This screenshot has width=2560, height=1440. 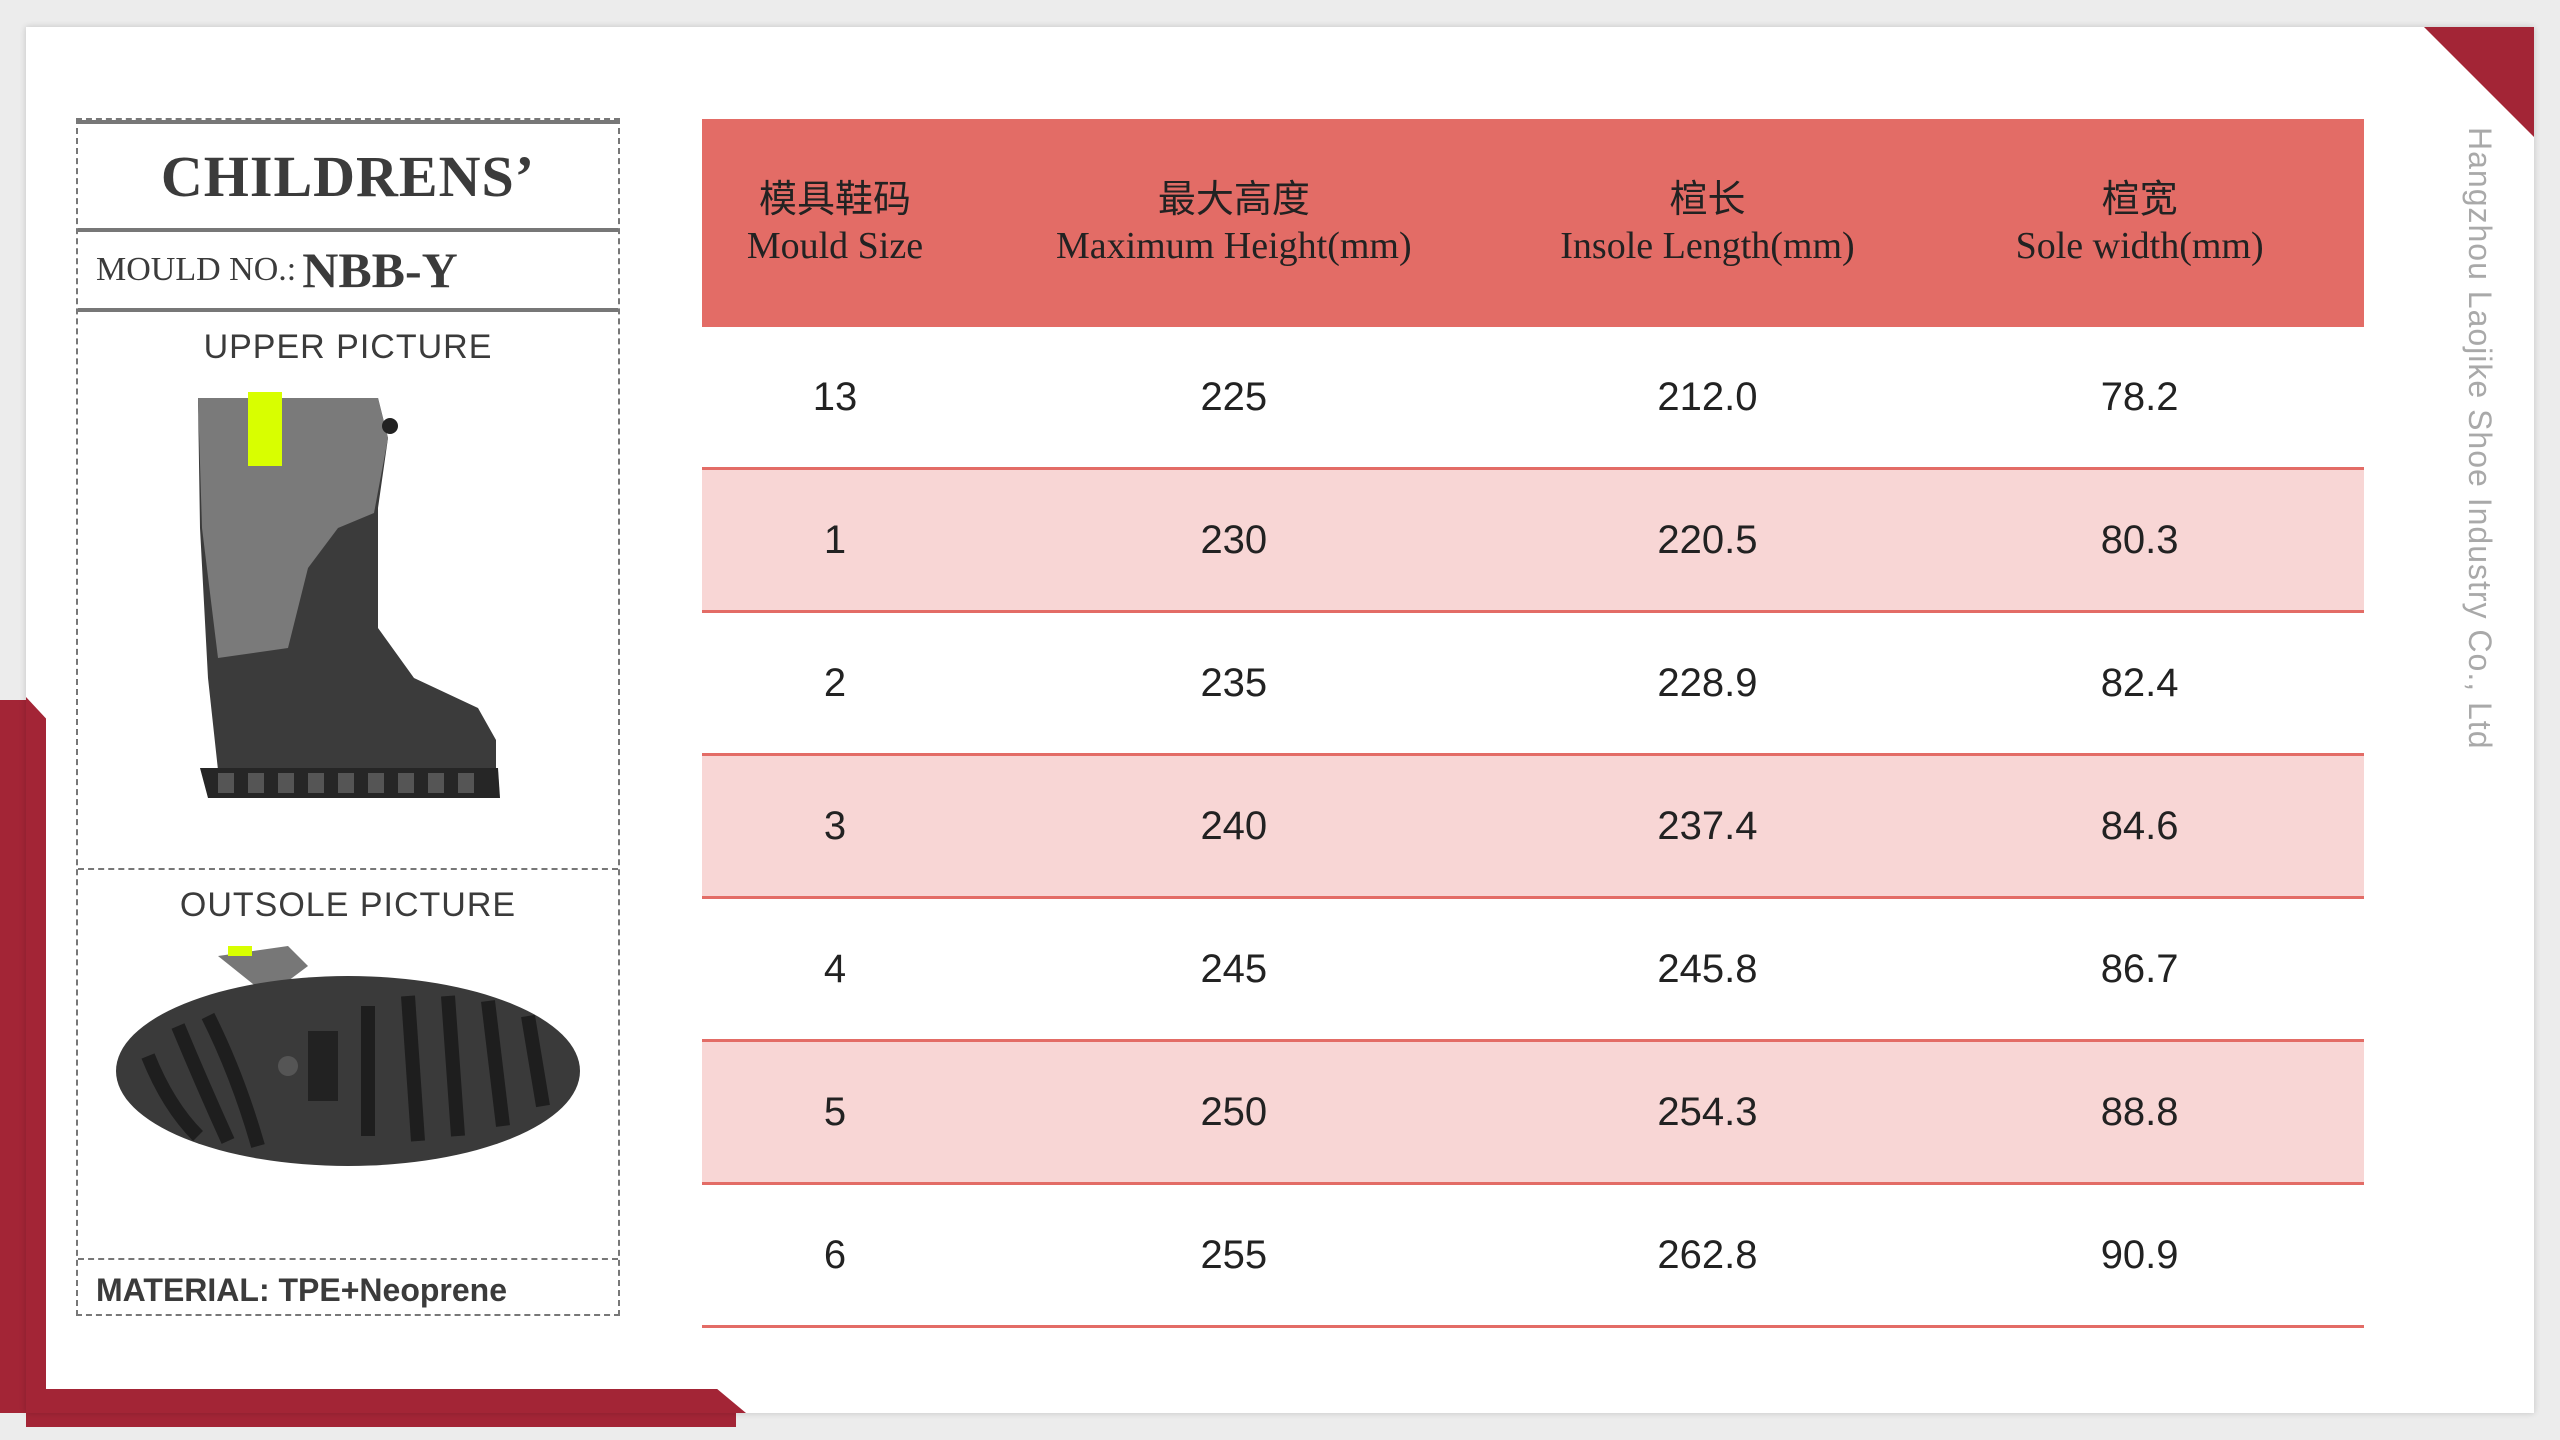 What do you see at coordinates (196, 269) in the screenshot?
I see `mould-label: MOULD NO.:` at bounding box center [196, 269].